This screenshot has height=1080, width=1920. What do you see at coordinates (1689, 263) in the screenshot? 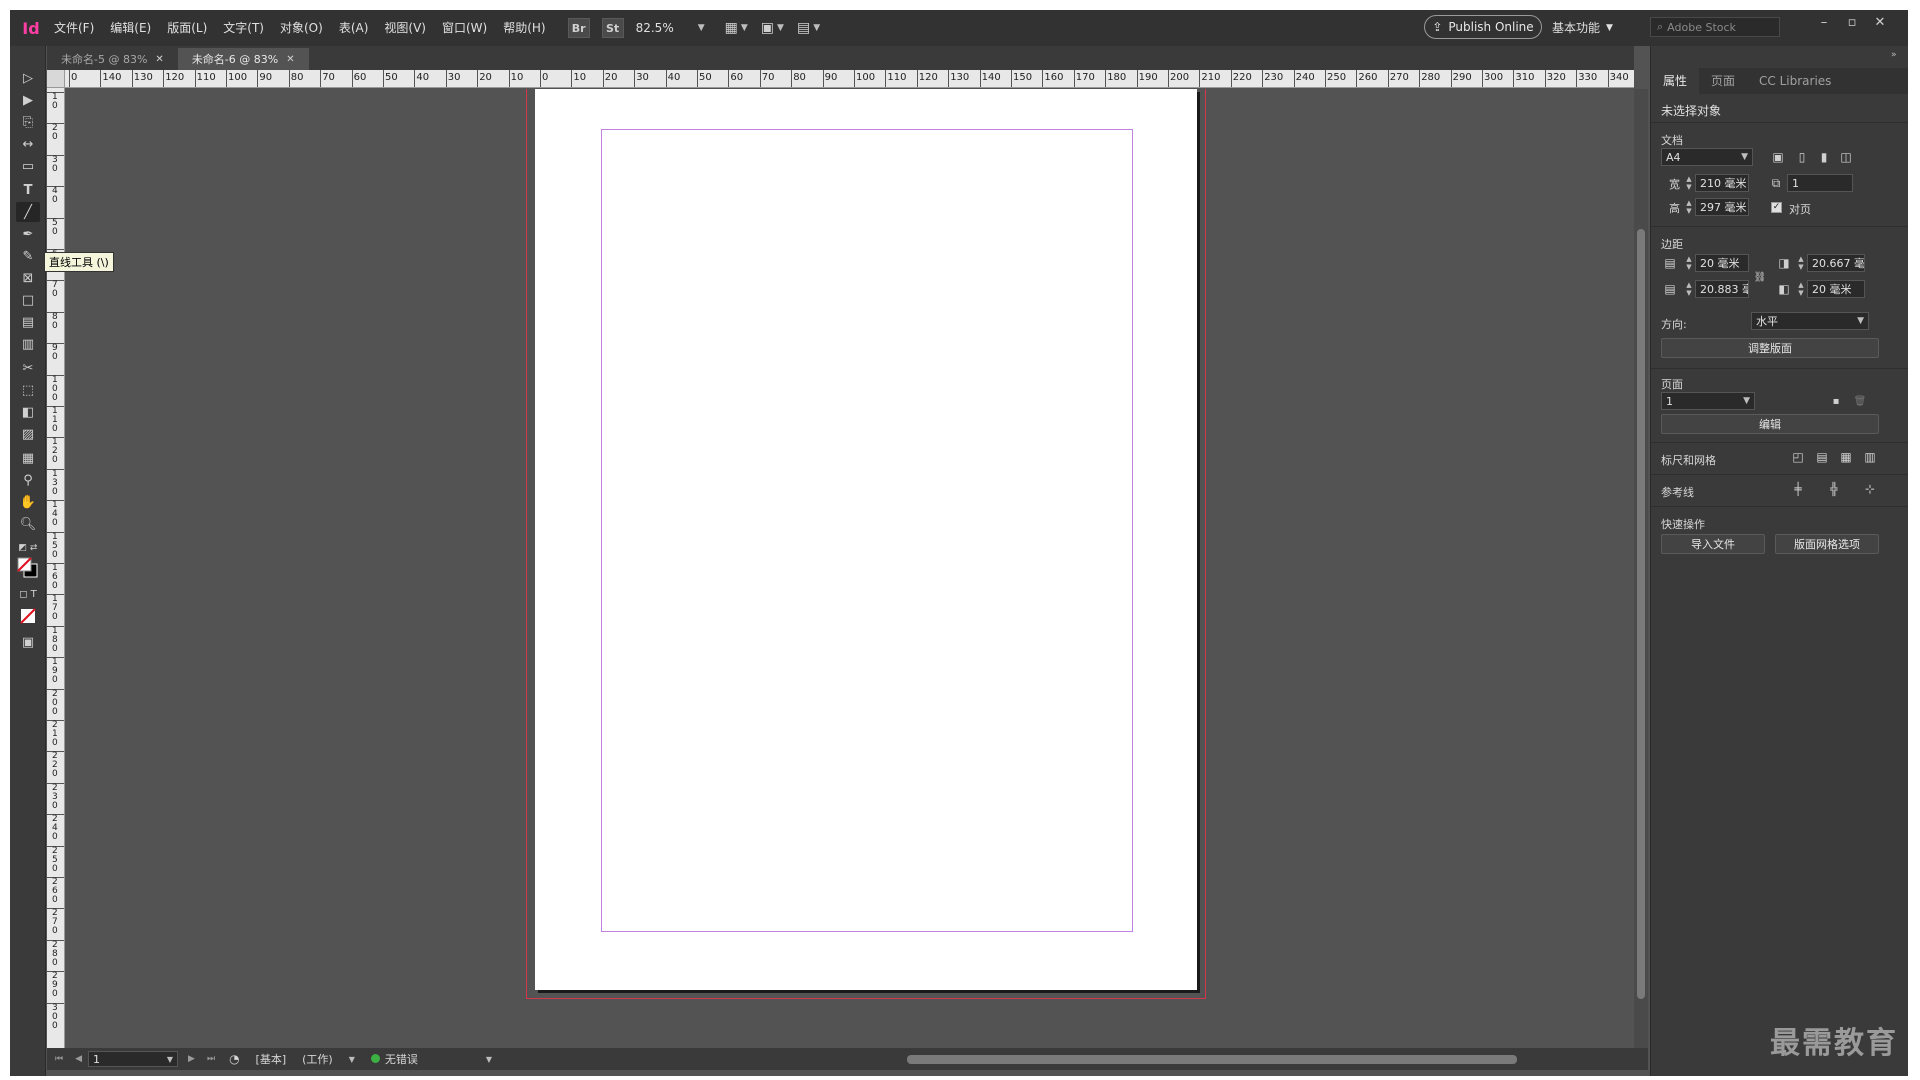
I see `margin-top-stepper-icon: ▲ ▼` at bounding box center [1689, 263].